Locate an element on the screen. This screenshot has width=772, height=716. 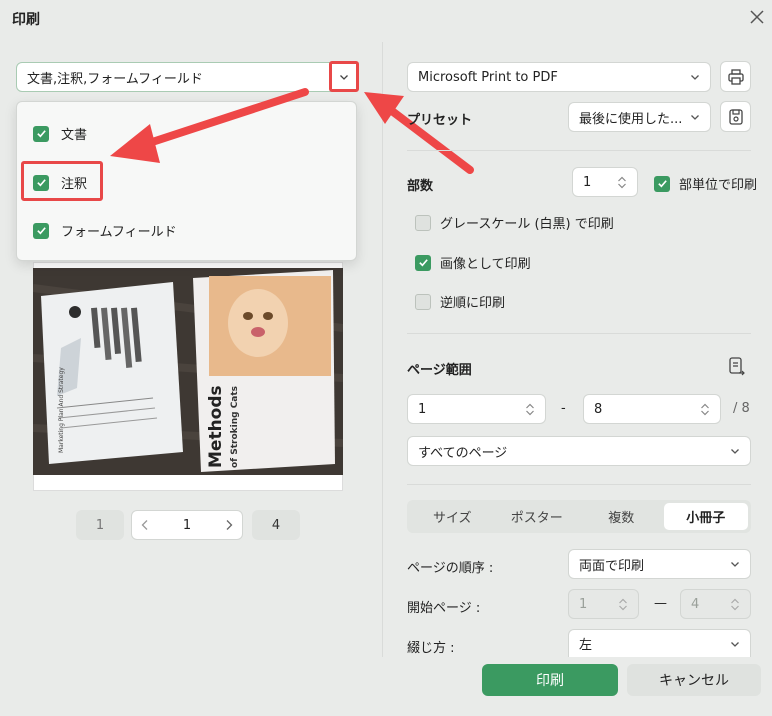
tab-multiple: 複数 is located at coordinates (621, 516).